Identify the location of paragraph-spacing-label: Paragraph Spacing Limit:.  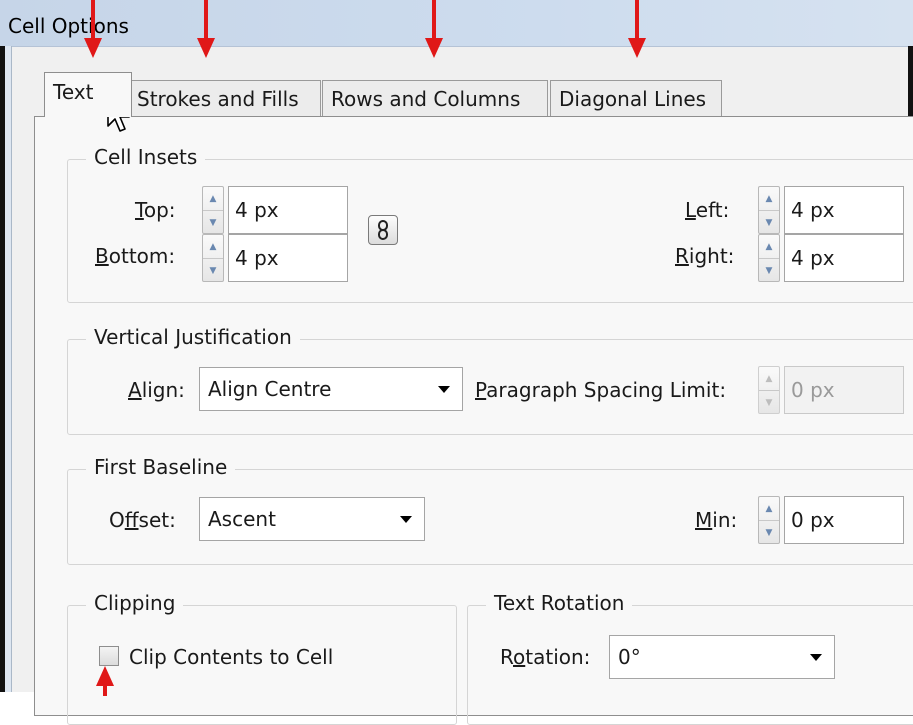
(601, 390).